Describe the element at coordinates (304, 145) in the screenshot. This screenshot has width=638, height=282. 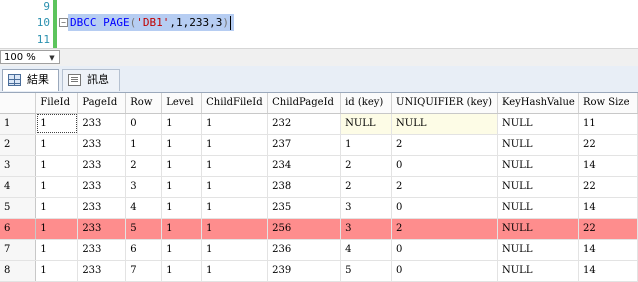
I see `grid-cell: 237` at that location.